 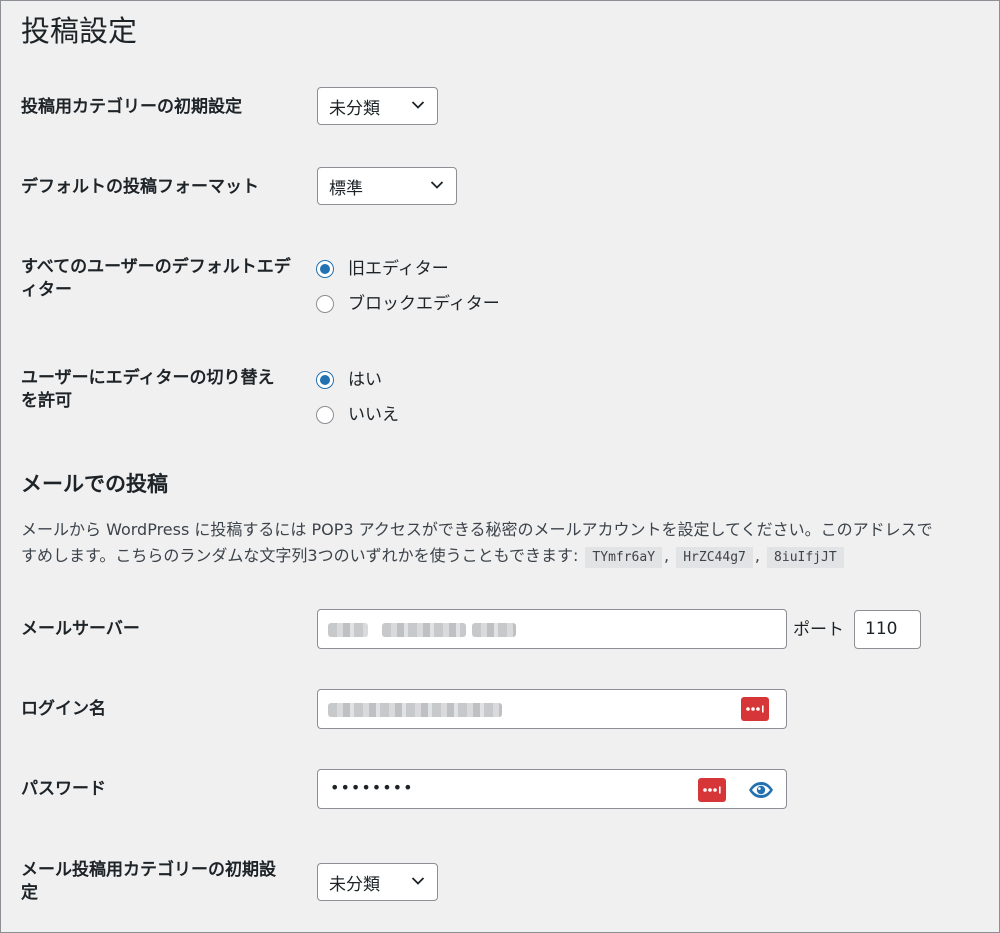 What do you see at coordinates (354, 884) in the screenshot?
I see `default-mail-category-value: 未分類` at bounding box center [354, 884].